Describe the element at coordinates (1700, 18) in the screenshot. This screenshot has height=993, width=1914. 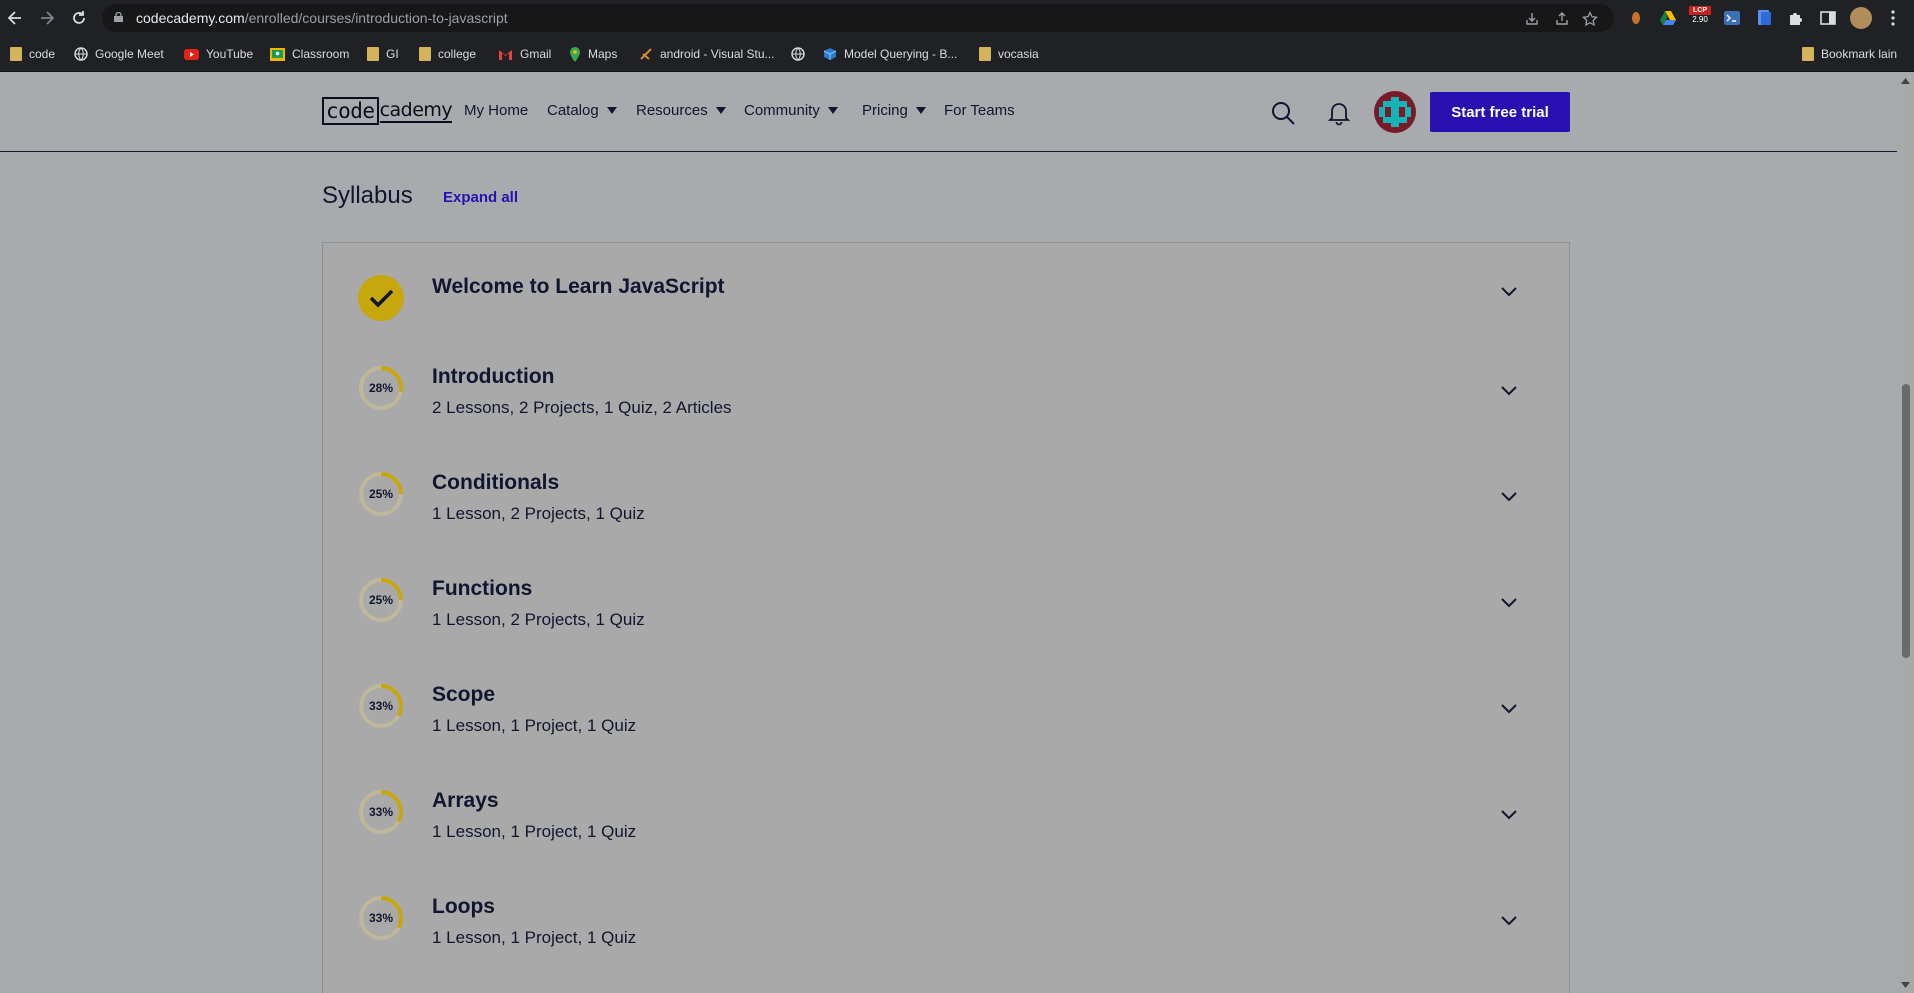
I see `lcp-extension-icon: LCP 2.90` at that location.